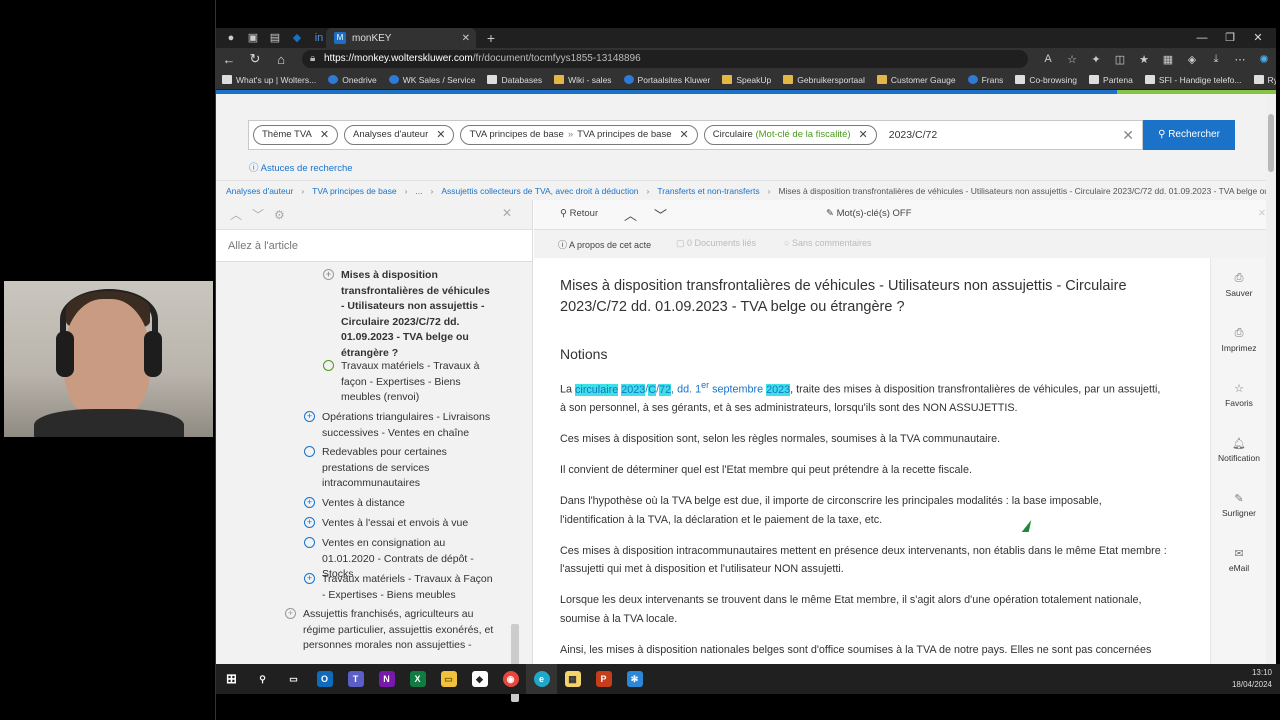  What do you see at coordinates (1111, 80) in the screenshot?
I see `bookmark-item: Partena` at bounding box center [1111, 80].